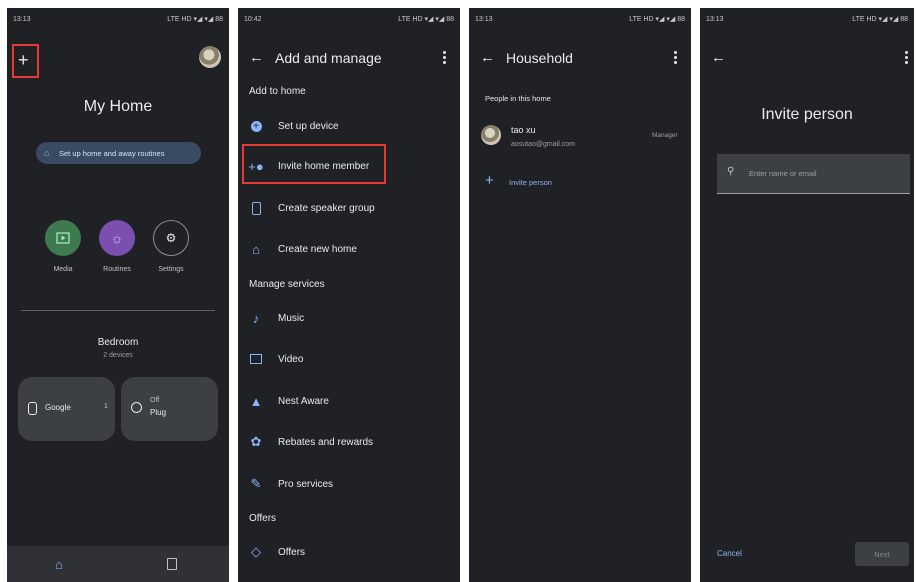 The width and height of the screenshot is (916, 582). I want to click on menu-item-music: ♪ Music, so click(349, 318).